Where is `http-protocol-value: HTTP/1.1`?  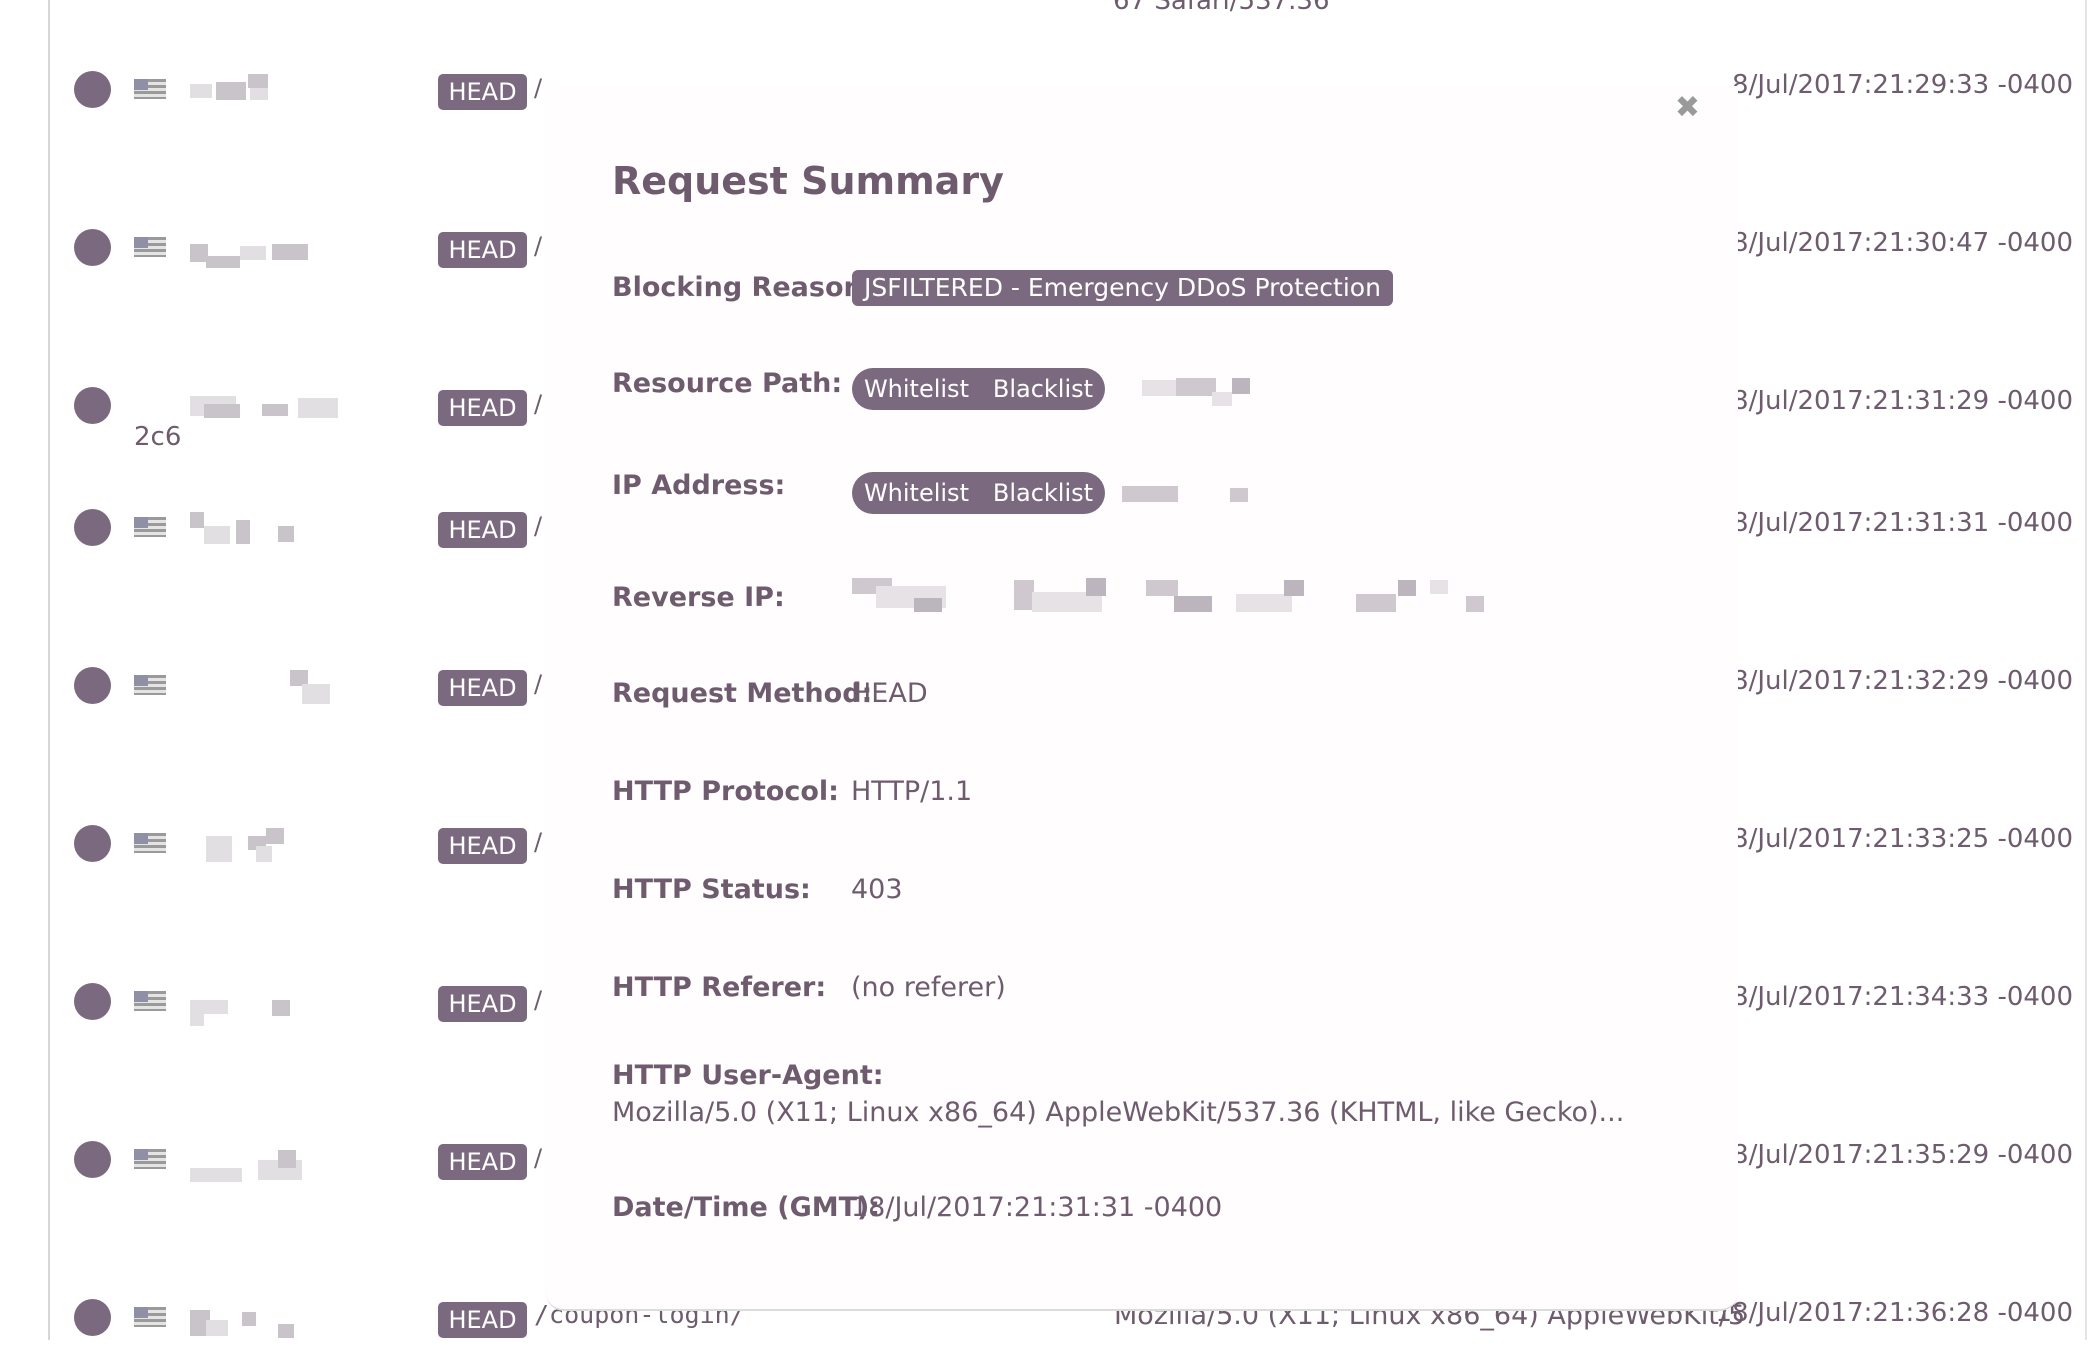 http-protocol-value: HTTP/1.1 is located at coordinates (912, 791).